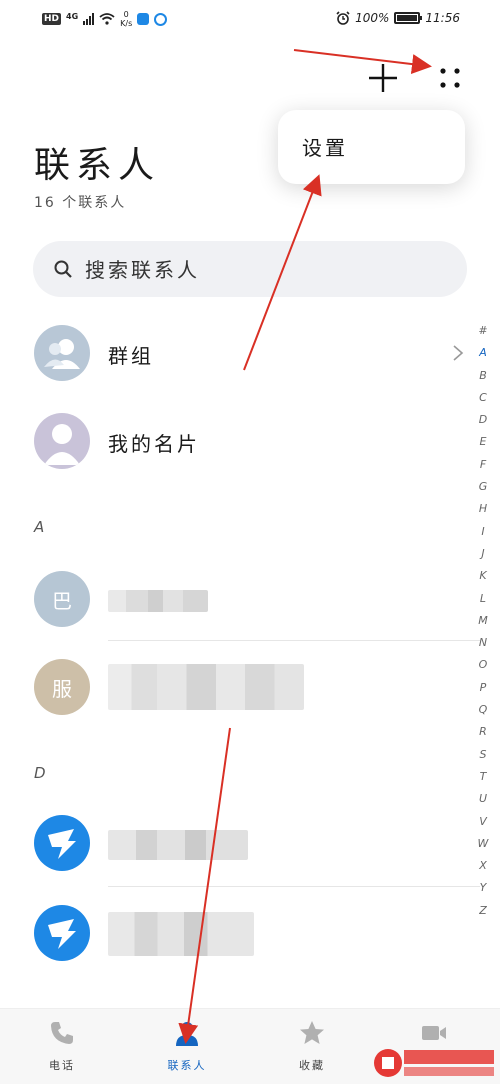 Image resolution: width=500 pixels, height=1084 pixels. What do you see at coordinates (483, 777) in the screenshot?
I see `alphabet-index-letter: T` at bounding box center [483, 777].